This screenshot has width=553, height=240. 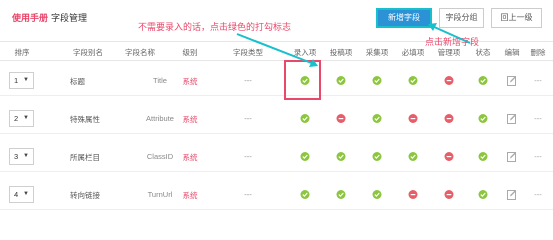 What do you see at coordinates (16, 194) in the screenshot?
I see `sort-value: 4` at bounding box center [16, 194].